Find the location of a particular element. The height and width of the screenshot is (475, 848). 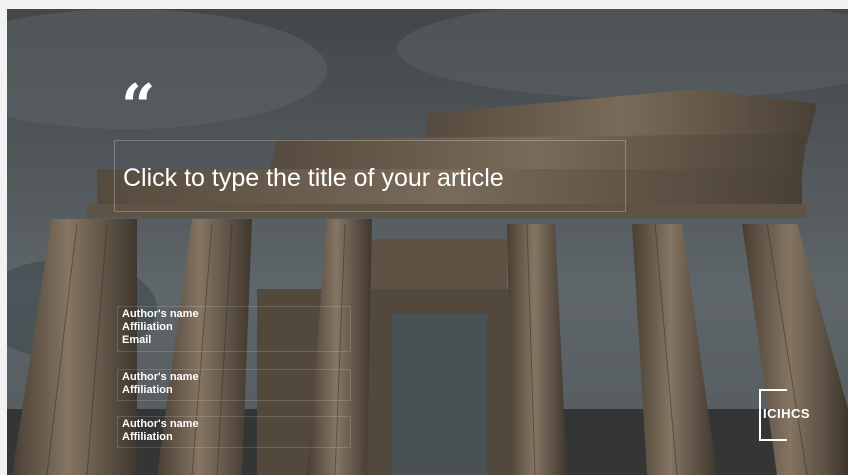

title-placeholder-box: Click to type the title of your article is located at coordinates (370, 176).